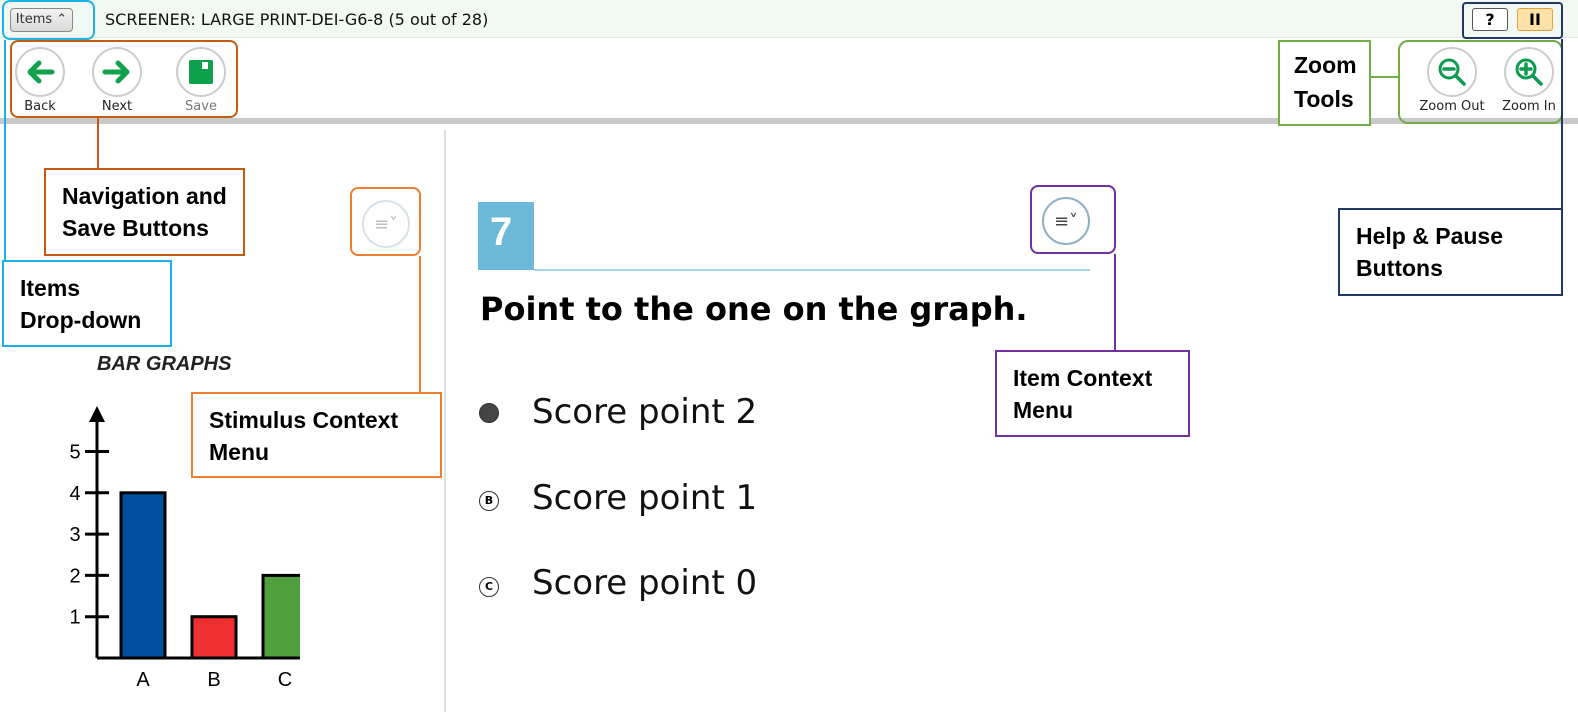  Describe the element at coordinates (74, 618) in the screenshot. I see `y-tick-label: 1` at that location.